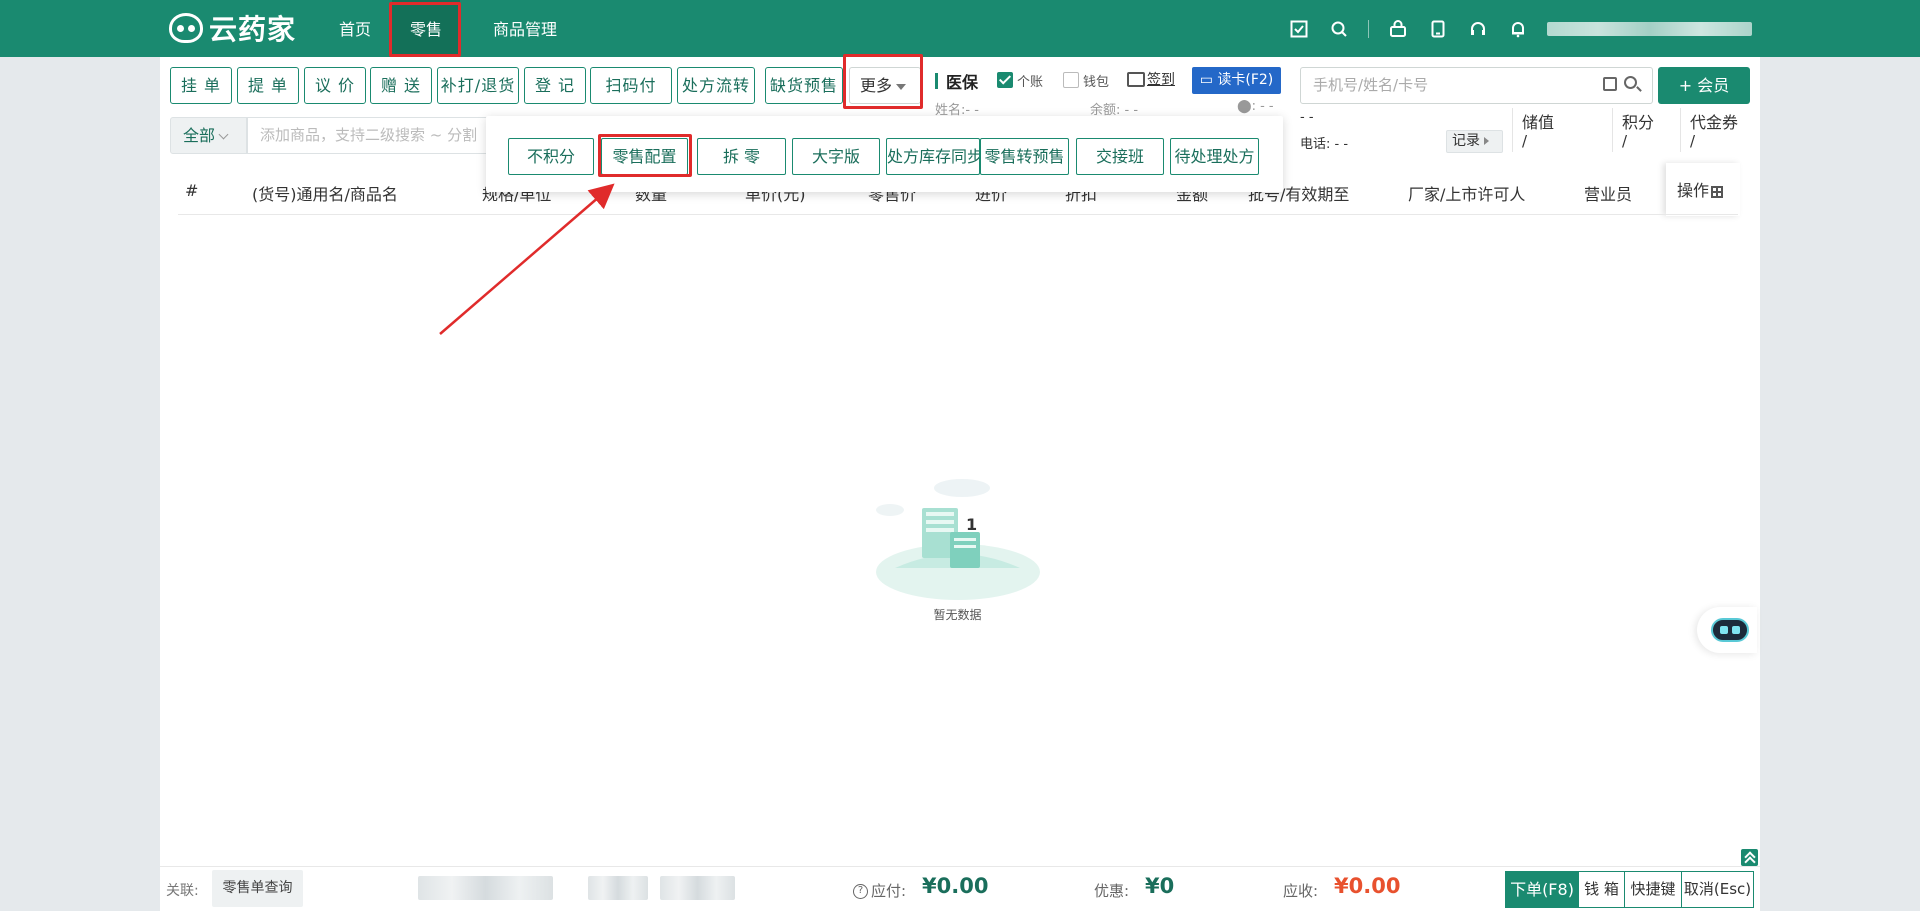 The width and height of the screenshot is (1920, 911). What do you see at coordinates (1120, 156) in the screenshot?
I see `shift-handover-button: 交接班` at bounding box center [1120, 156].